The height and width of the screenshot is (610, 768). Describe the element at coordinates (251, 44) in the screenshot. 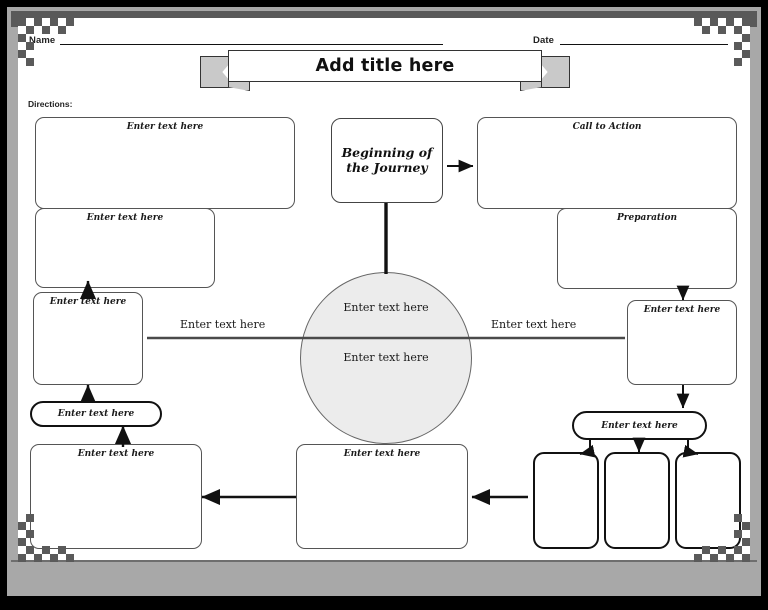

I see `name-input-line` at that location.